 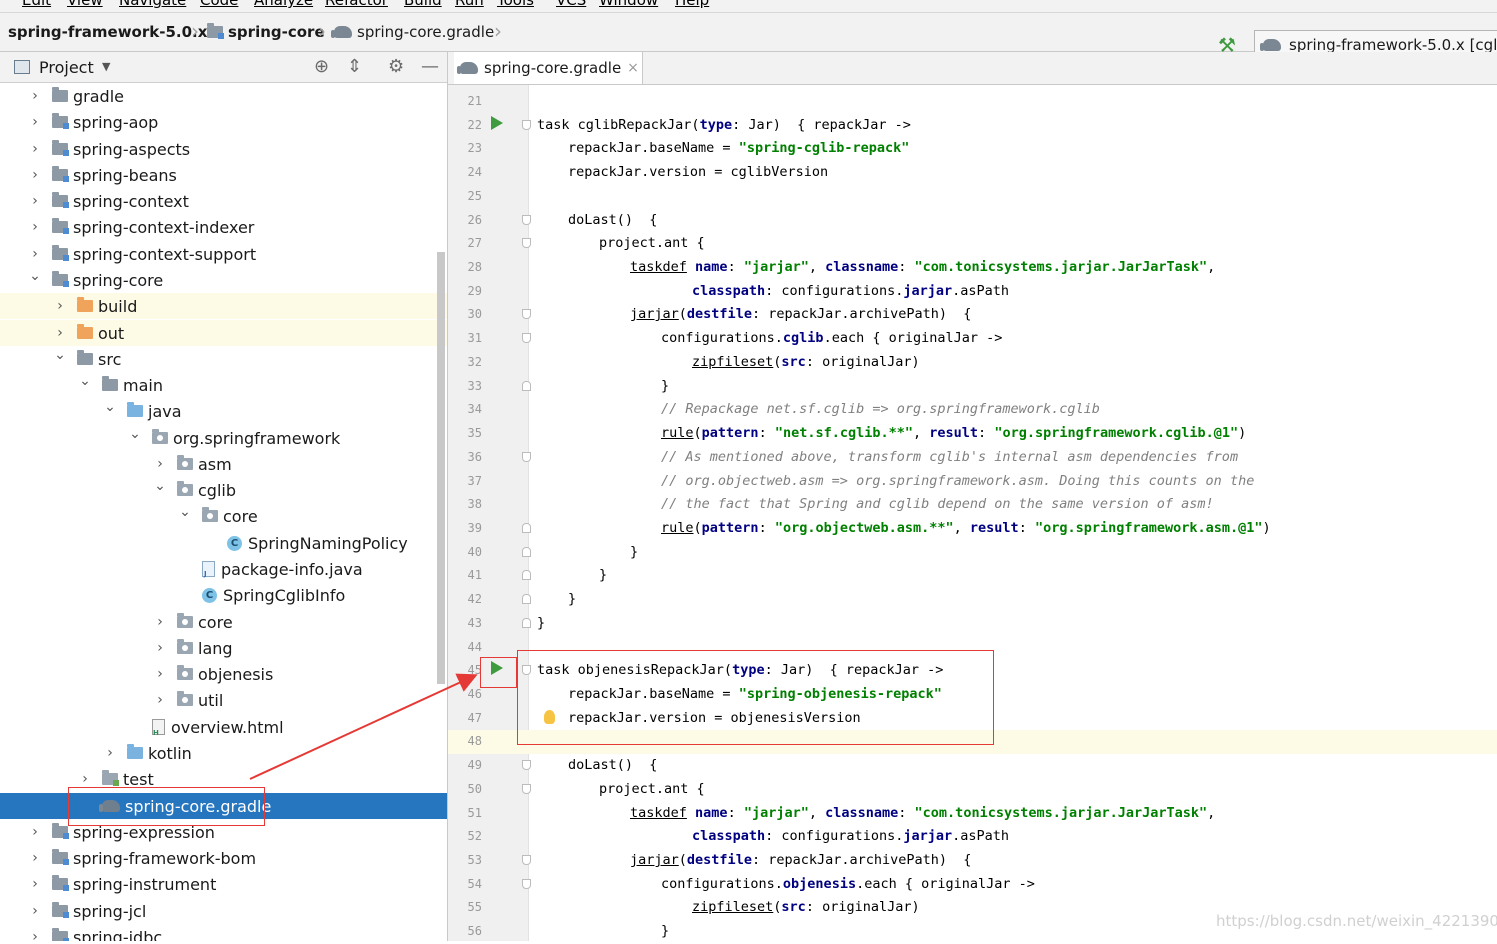 I want to click on breadcrumb-file: spring-core.gradle, so click(x=412, y=32).